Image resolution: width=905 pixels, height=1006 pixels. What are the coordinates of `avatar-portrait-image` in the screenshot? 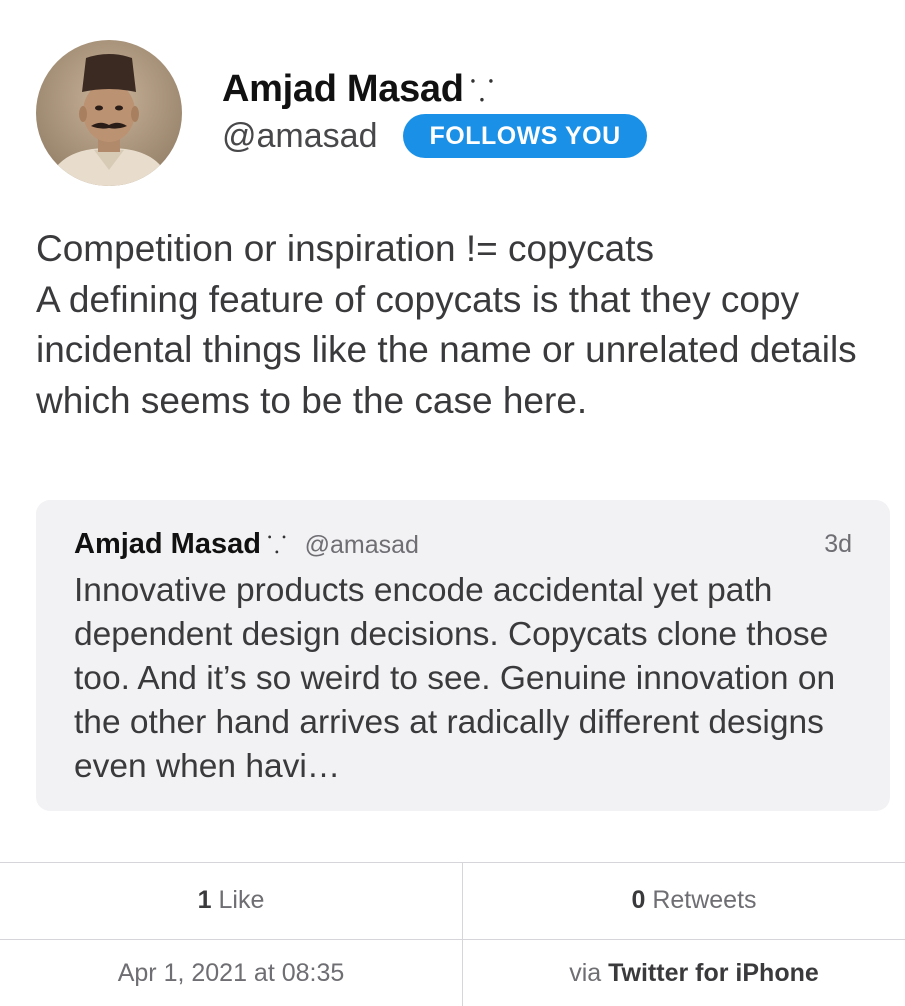 It's located at (109, 113).